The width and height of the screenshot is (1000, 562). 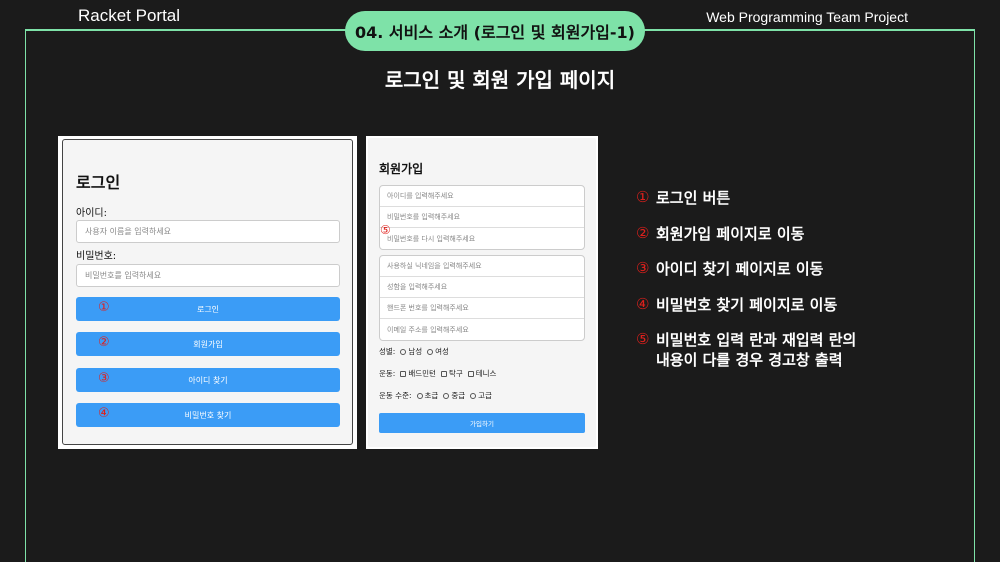 What do you see at coordinates (422, 373) in the screenshot?
I see `sport-badminton-label: 배드민턴` at bounding box center [422, 373].